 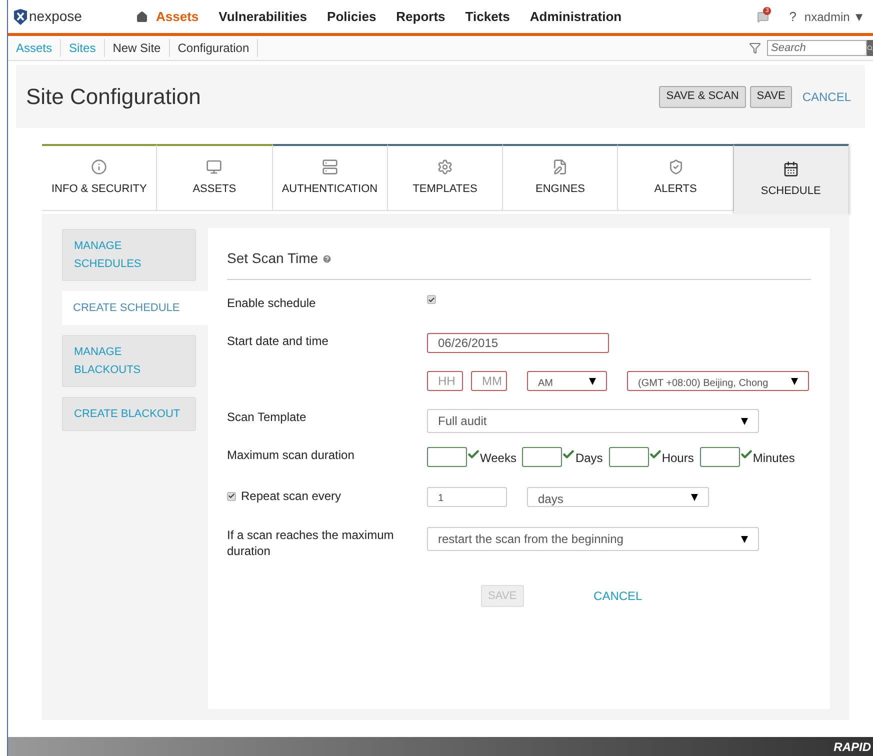 I want to click on field-label: Repeat scan every, so click(x=291, y=496).